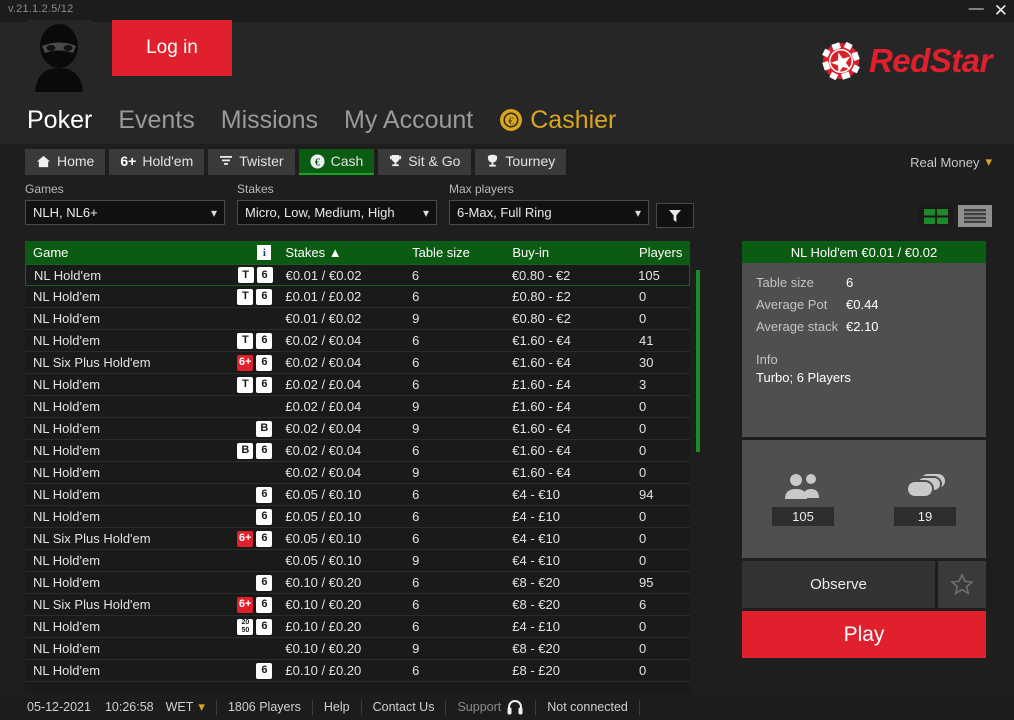 The image size is (1014, 720). What do you see at coordinates (156, 120) in the screenshot?
I see `nav-item-events: Events` at bounding box center [156, 120].